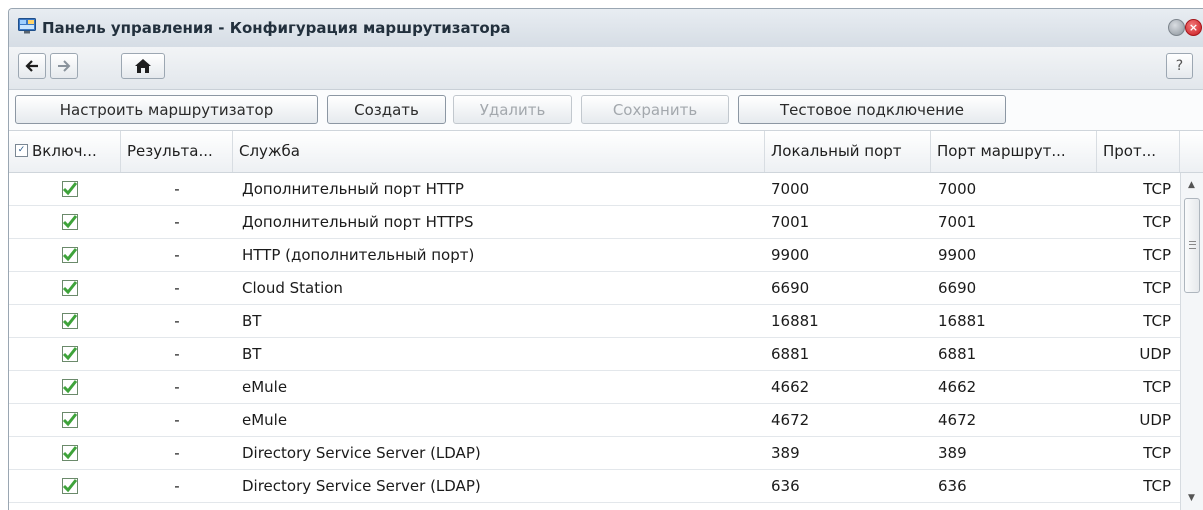 The image size is (1203, 510). What do you see at coordinates (957, 420) in the screenshot?
I see `router-port-cell: 4672` at bounding box center [957, 420].